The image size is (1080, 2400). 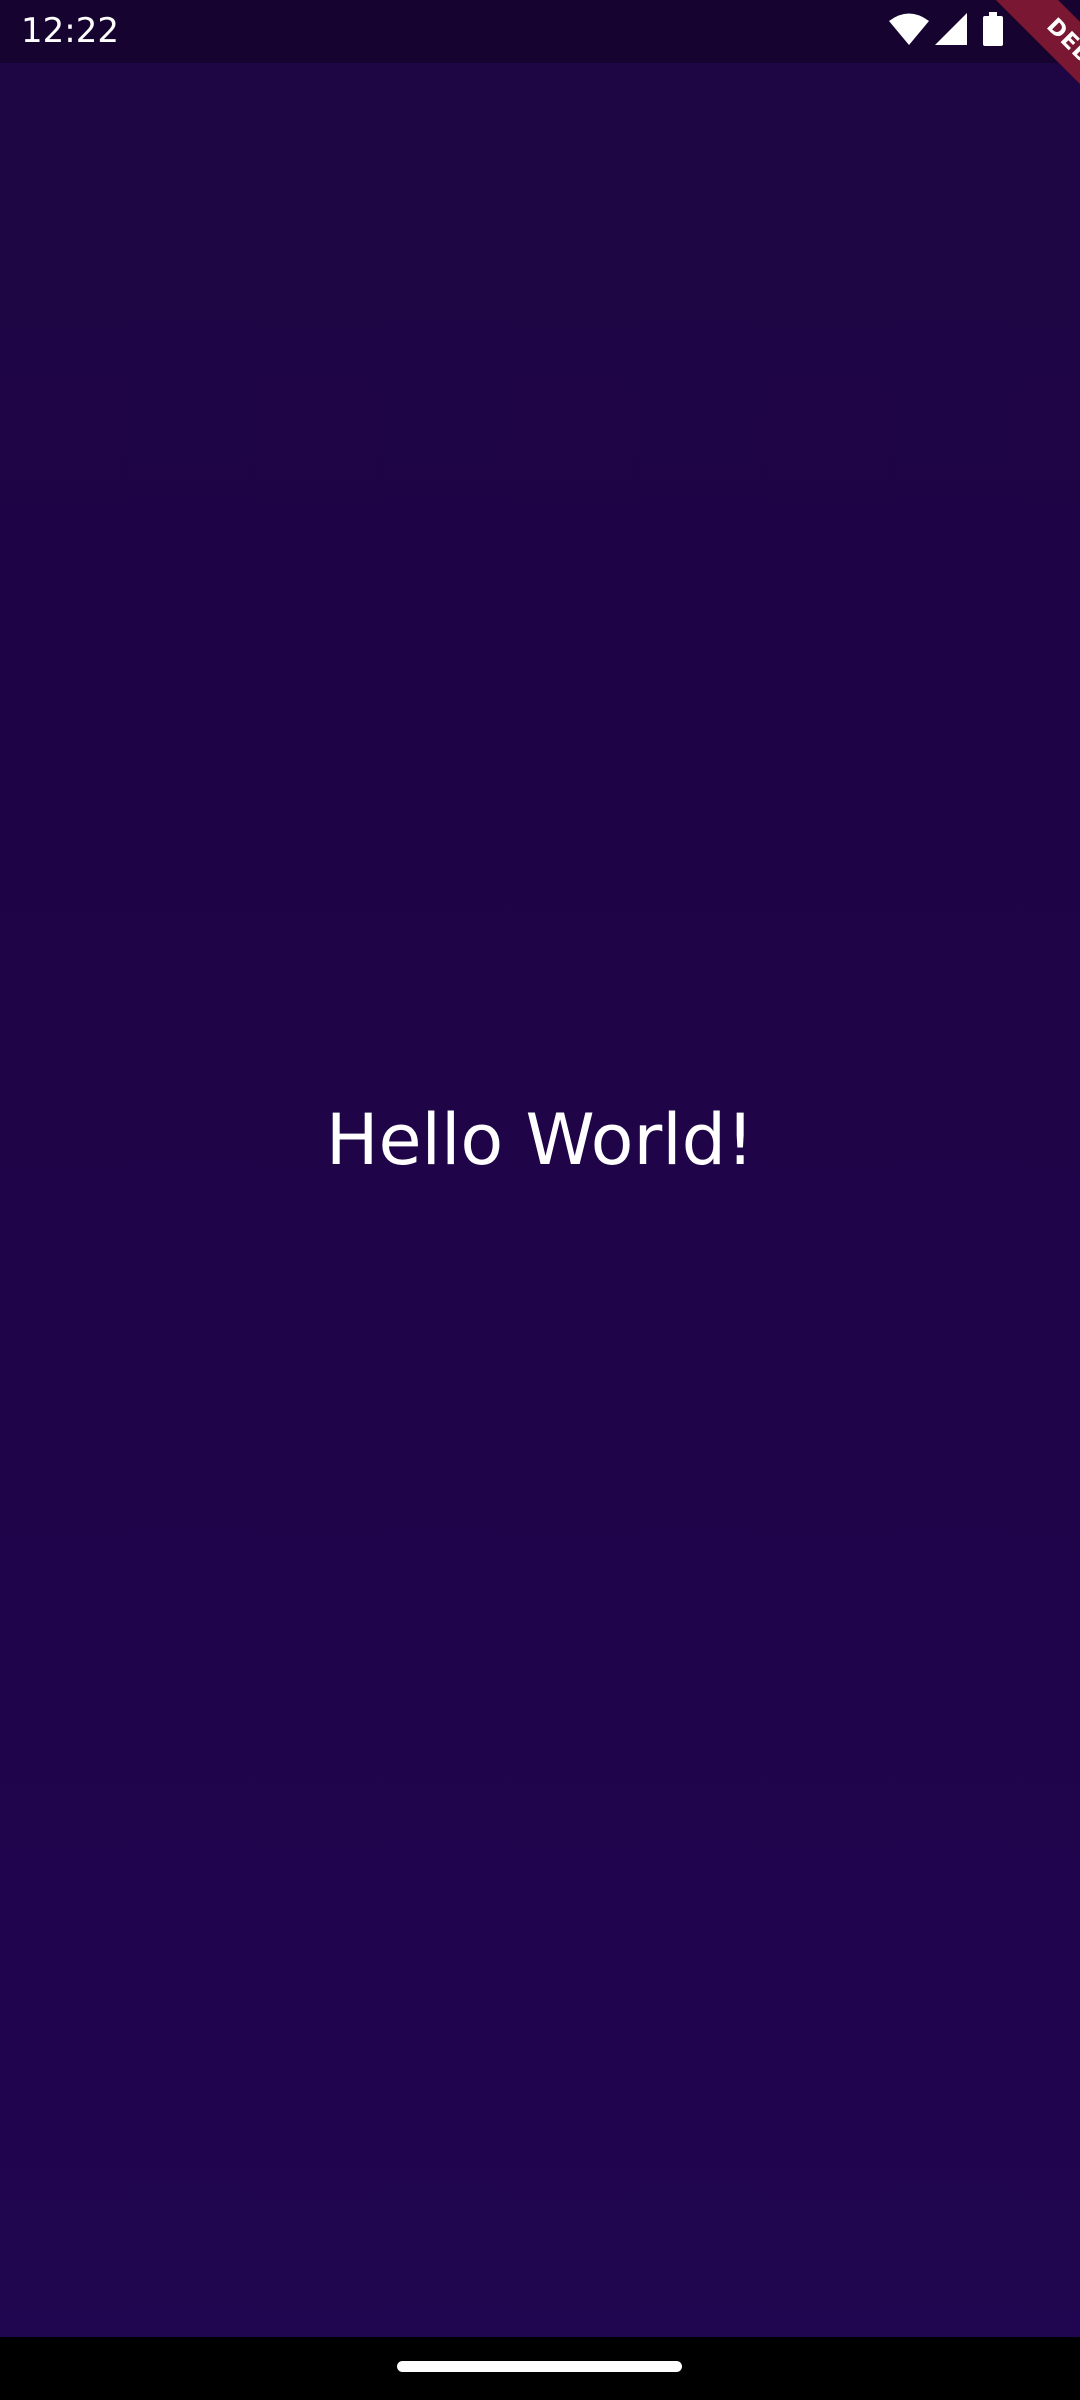 I want to click on status-bar: 12:22, so click(x=540, y=31).